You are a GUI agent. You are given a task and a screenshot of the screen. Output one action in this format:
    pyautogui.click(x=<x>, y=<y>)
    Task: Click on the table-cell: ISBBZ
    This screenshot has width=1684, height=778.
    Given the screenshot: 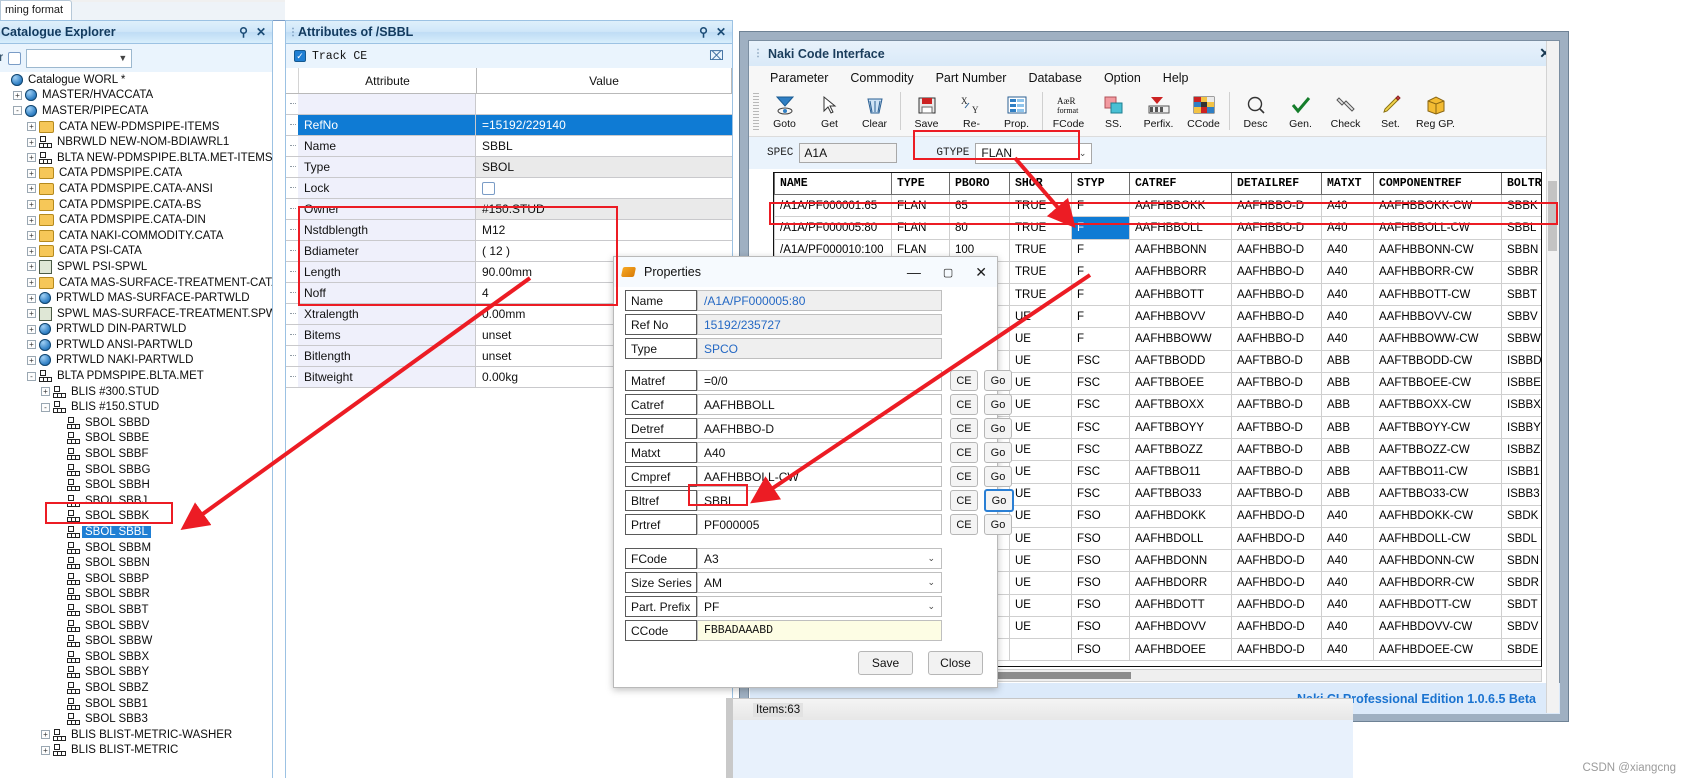 What is the action you would take?
    pyautogui.click(x=1521, y=449)
    